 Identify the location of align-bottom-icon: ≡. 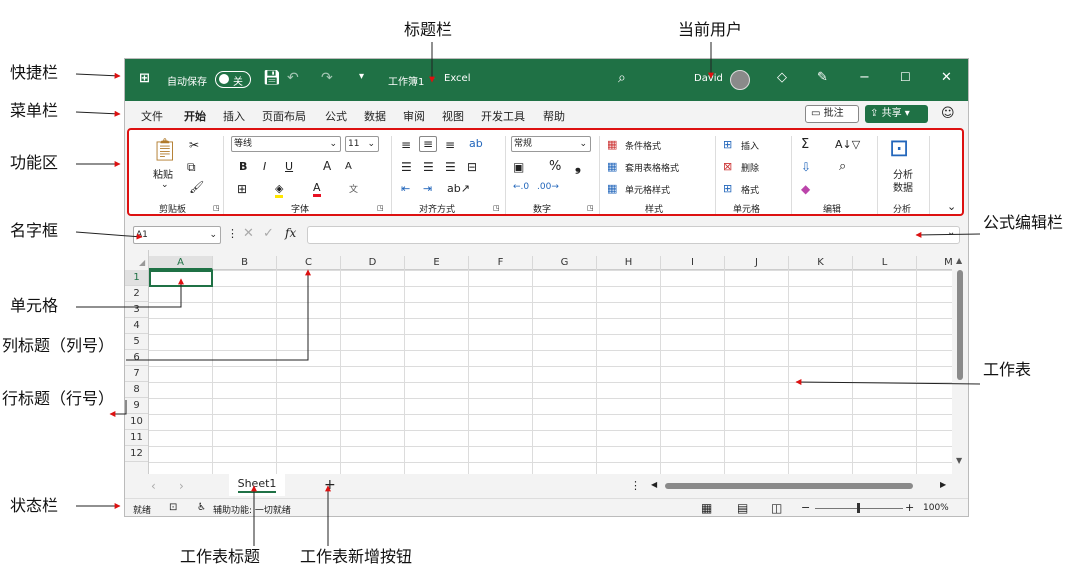
(450, 145).